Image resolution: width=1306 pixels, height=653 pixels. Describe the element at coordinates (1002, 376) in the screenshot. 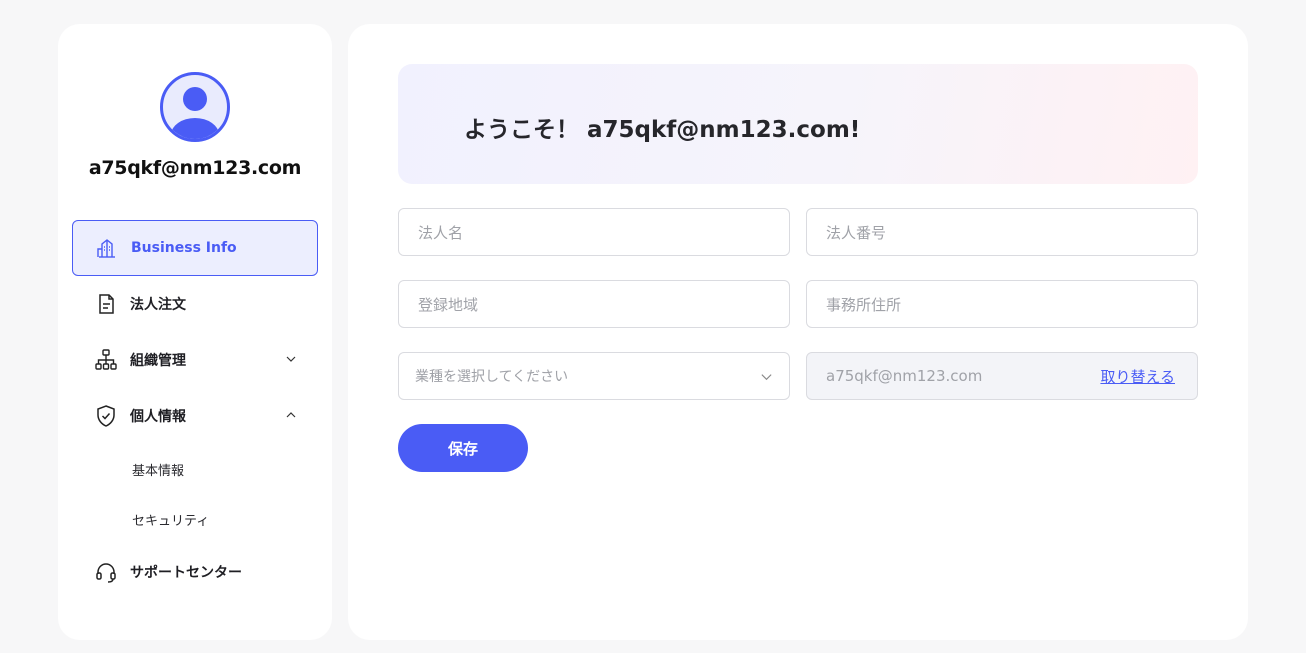

I see `email-field: a75qkf@nm123.com 取り替える` at that location.